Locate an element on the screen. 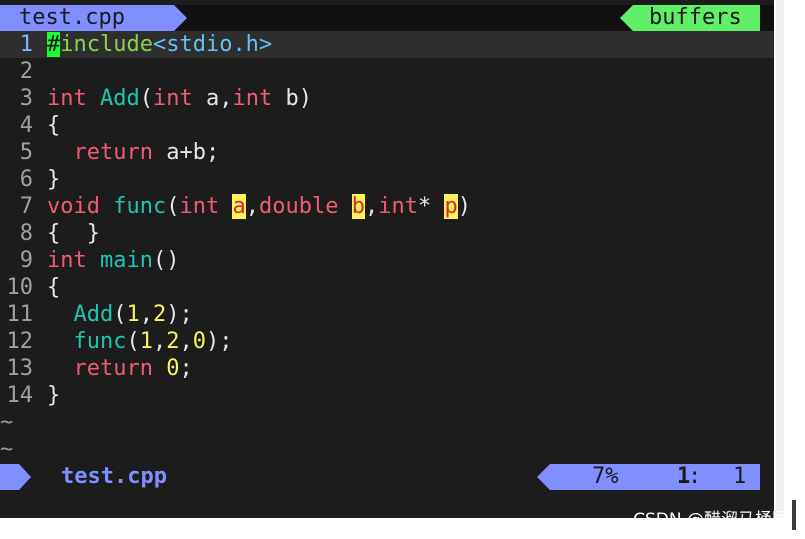 The height and width of the screenshot is (539, 805). code-line: 5 return a+b; is located at coordinates (387, 152).